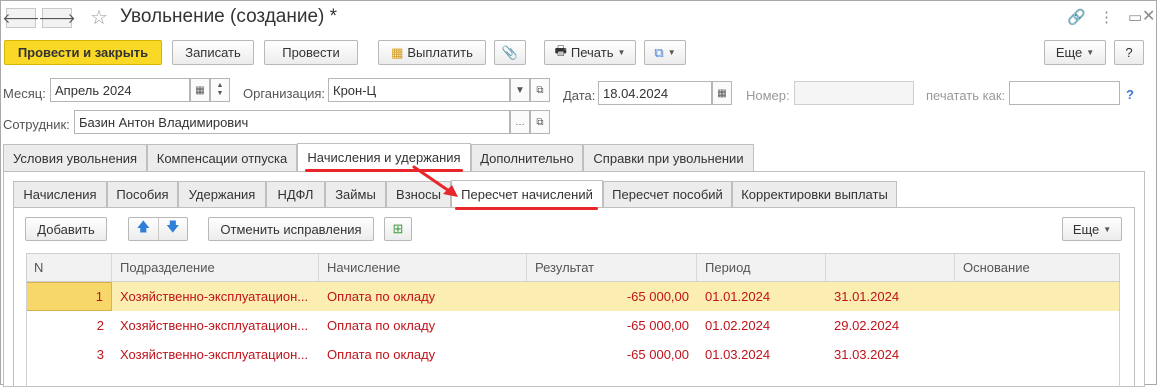 The width and height of the screenshot is (1157, 387). Describe the element at coordinates (99, 17) in the screenshot. I see `favorite-star-icon: ☆` at that location.